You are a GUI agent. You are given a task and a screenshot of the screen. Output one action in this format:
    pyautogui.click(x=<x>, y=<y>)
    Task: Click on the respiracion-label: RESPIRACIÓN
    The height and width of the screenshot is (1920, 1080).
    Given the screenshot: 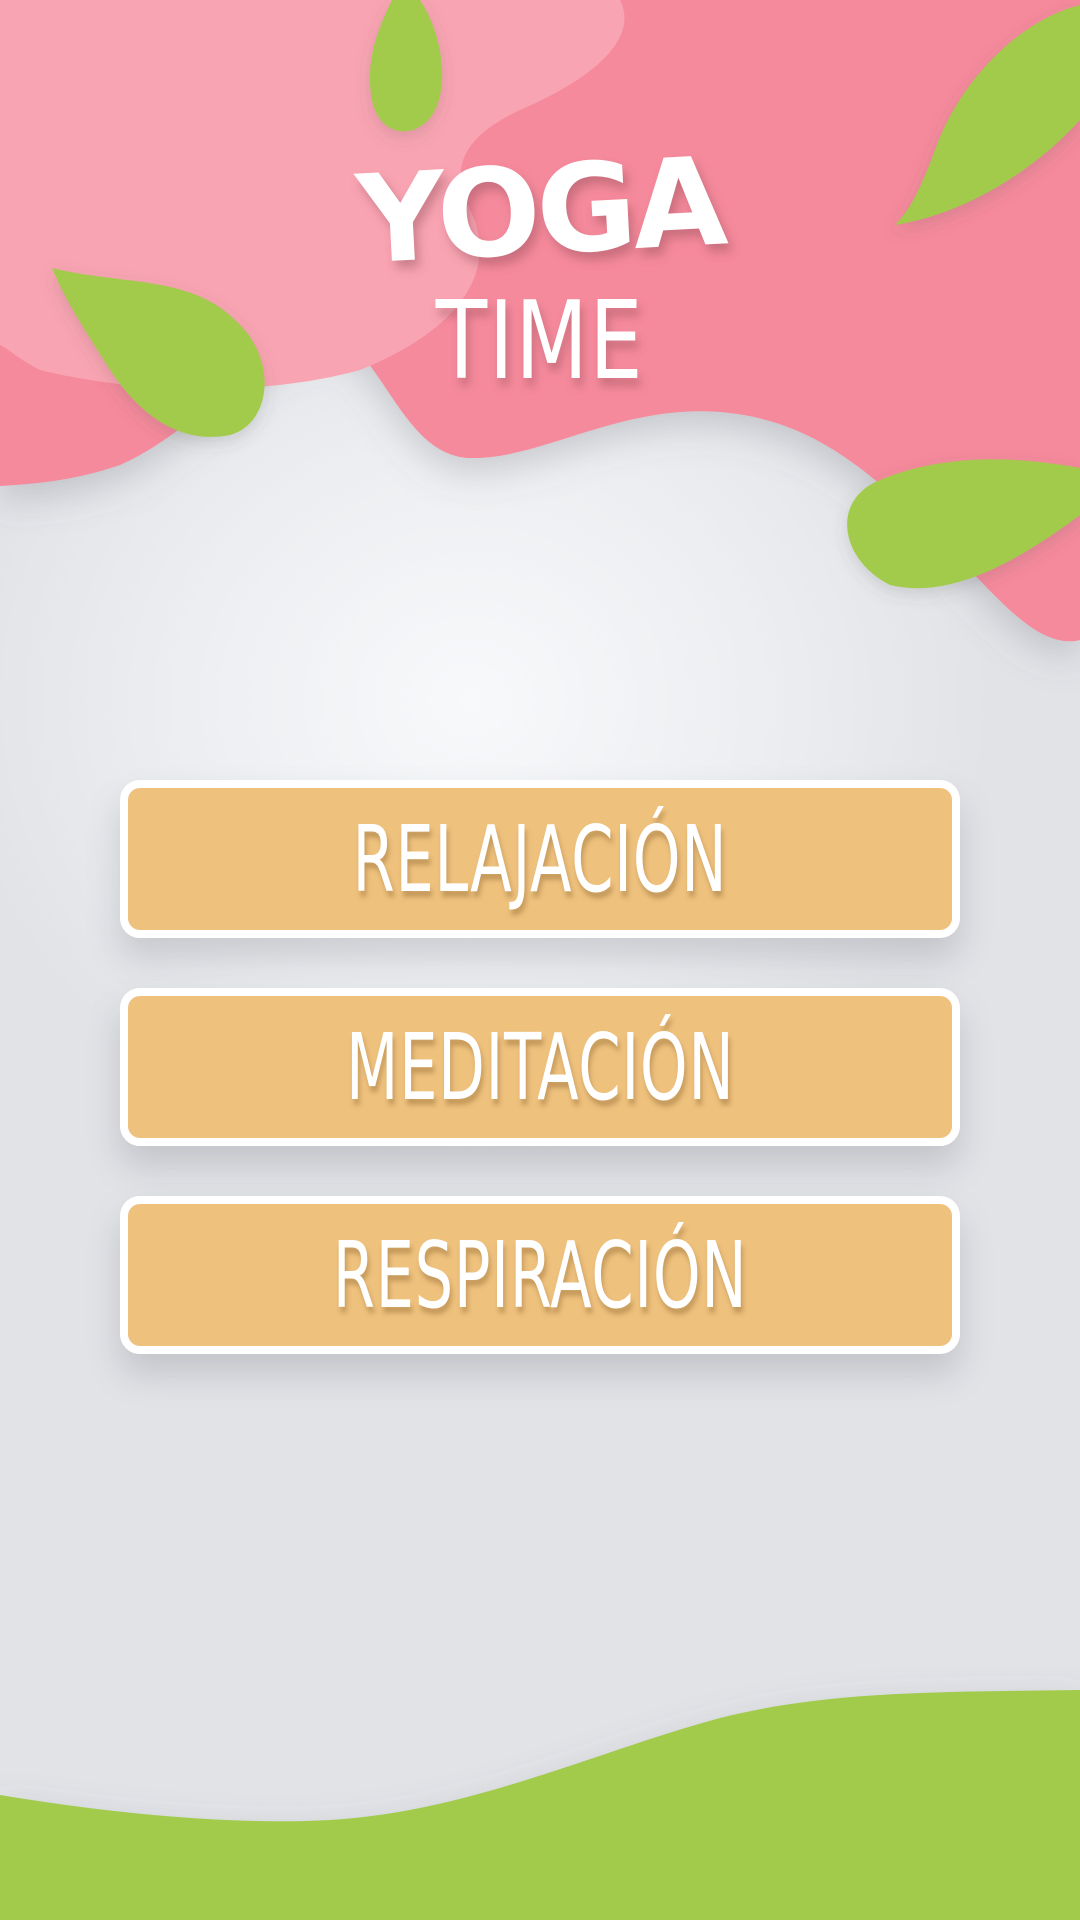 What is the action you would take?
    pyautogui.click(x=540, y=1275)
    